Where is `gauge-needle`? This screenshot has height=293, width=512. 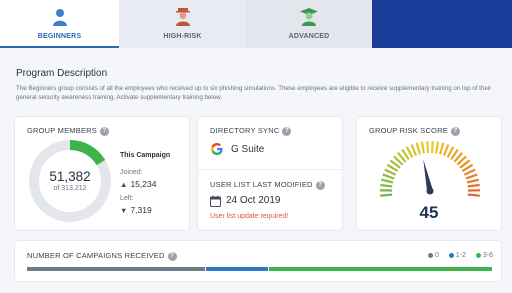
gauge-needle is located at coordinates (428, 177).